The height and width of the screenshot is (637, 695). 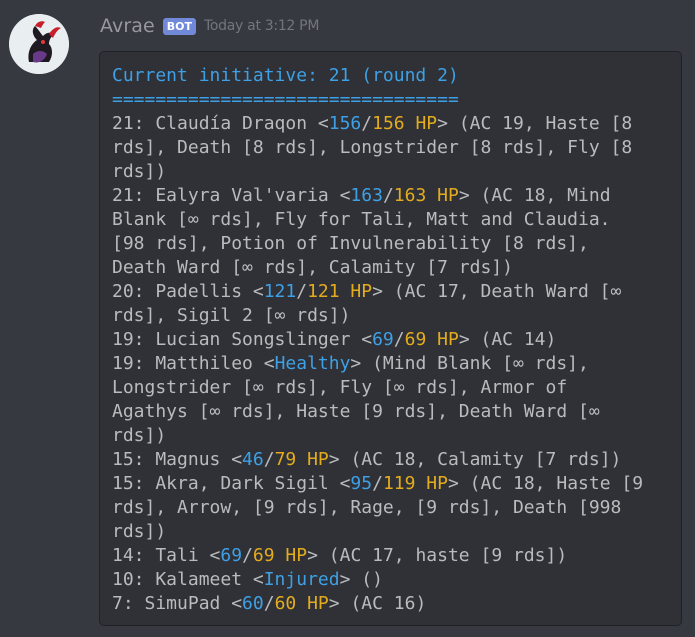 What do you see at coordinates (340, 291) in the screenshot?
I see `hp-max: 121 HP` at bounding box center [340, 291].